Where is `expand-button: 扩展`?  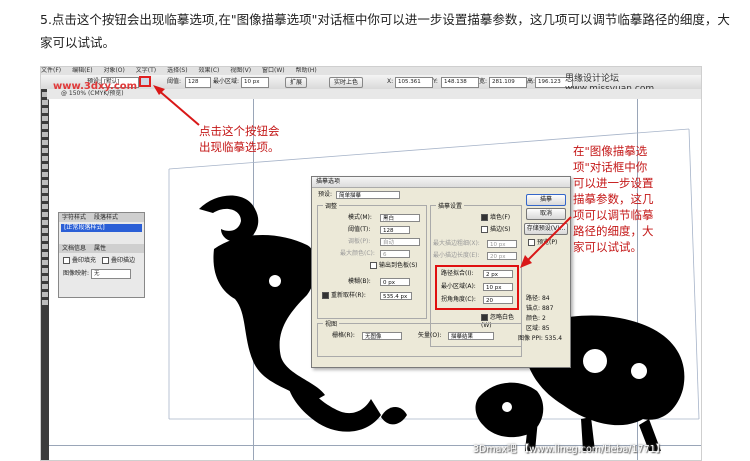 expand-button: 扩展 is located at coordinates (296, 82).